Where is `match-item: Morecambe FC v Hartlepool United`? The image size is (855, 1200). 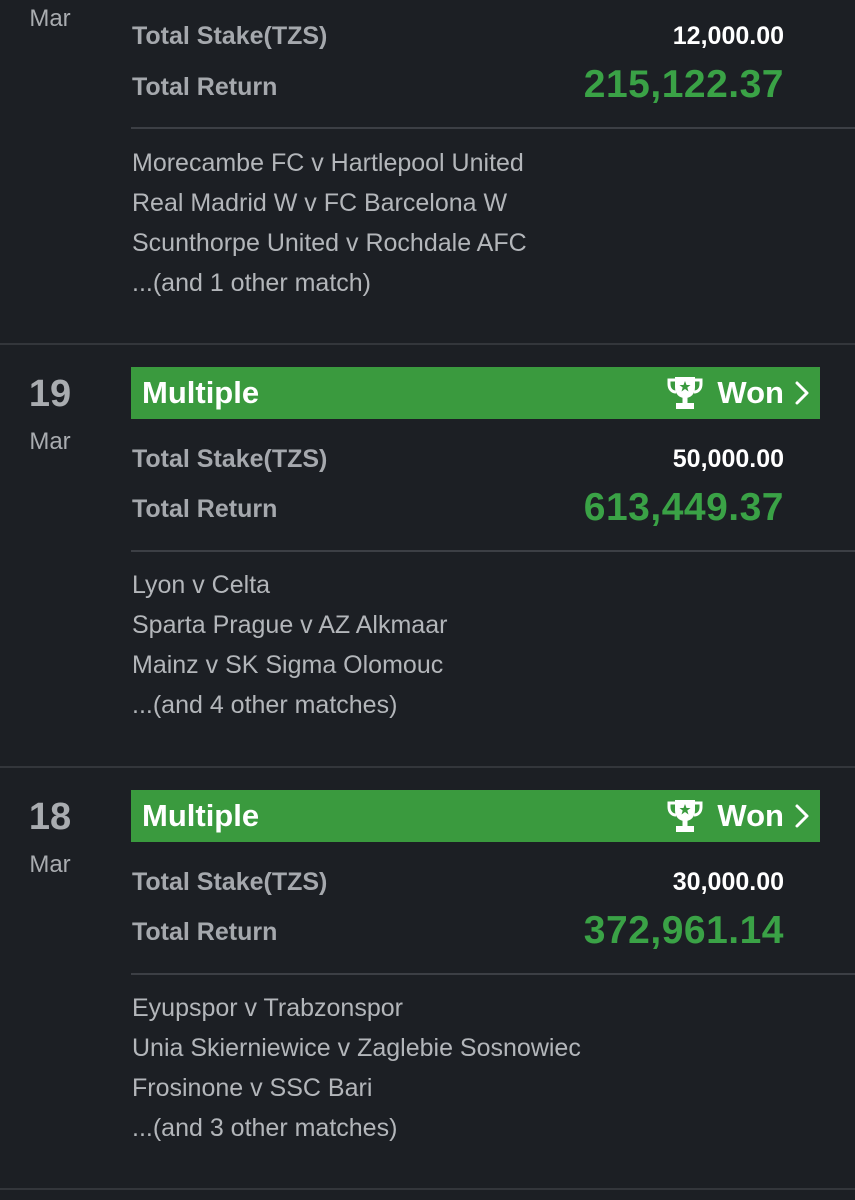 match-item: Morecambe FC v Hartlepool United is located at coordinates (328, 163).